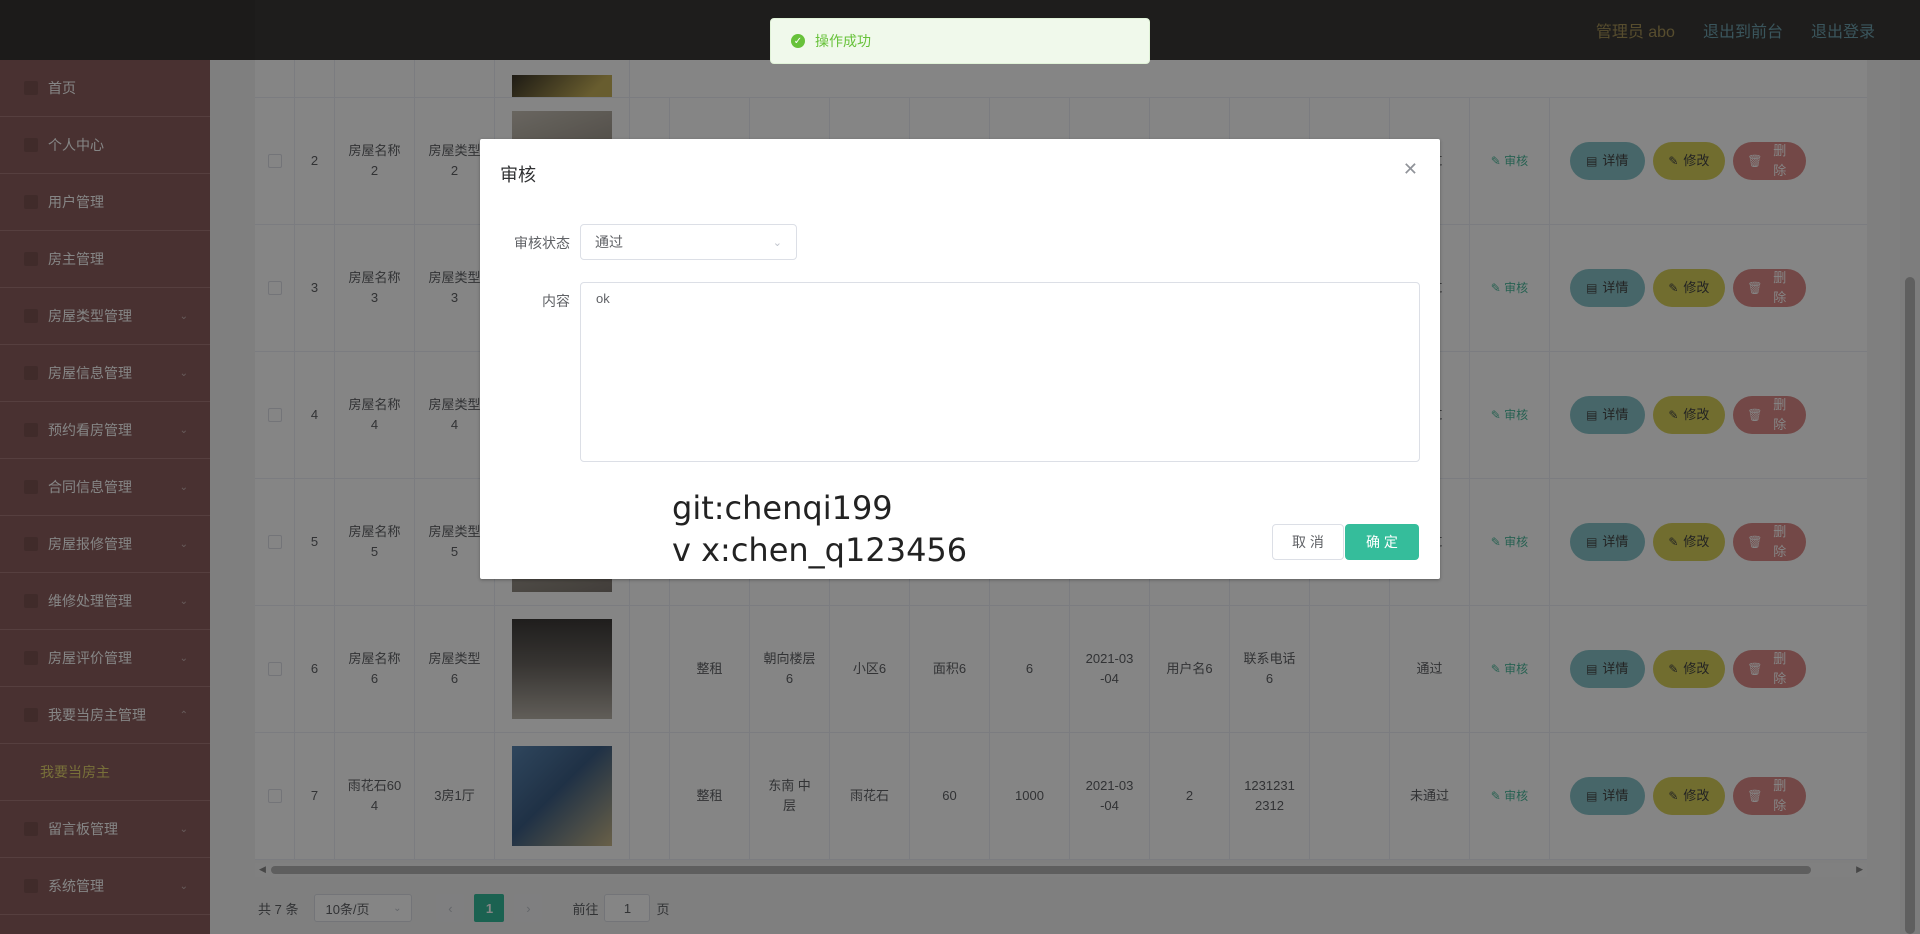 The image size is (1920, 934). I want to click on close-icon: ✕, so click(1410, 169).